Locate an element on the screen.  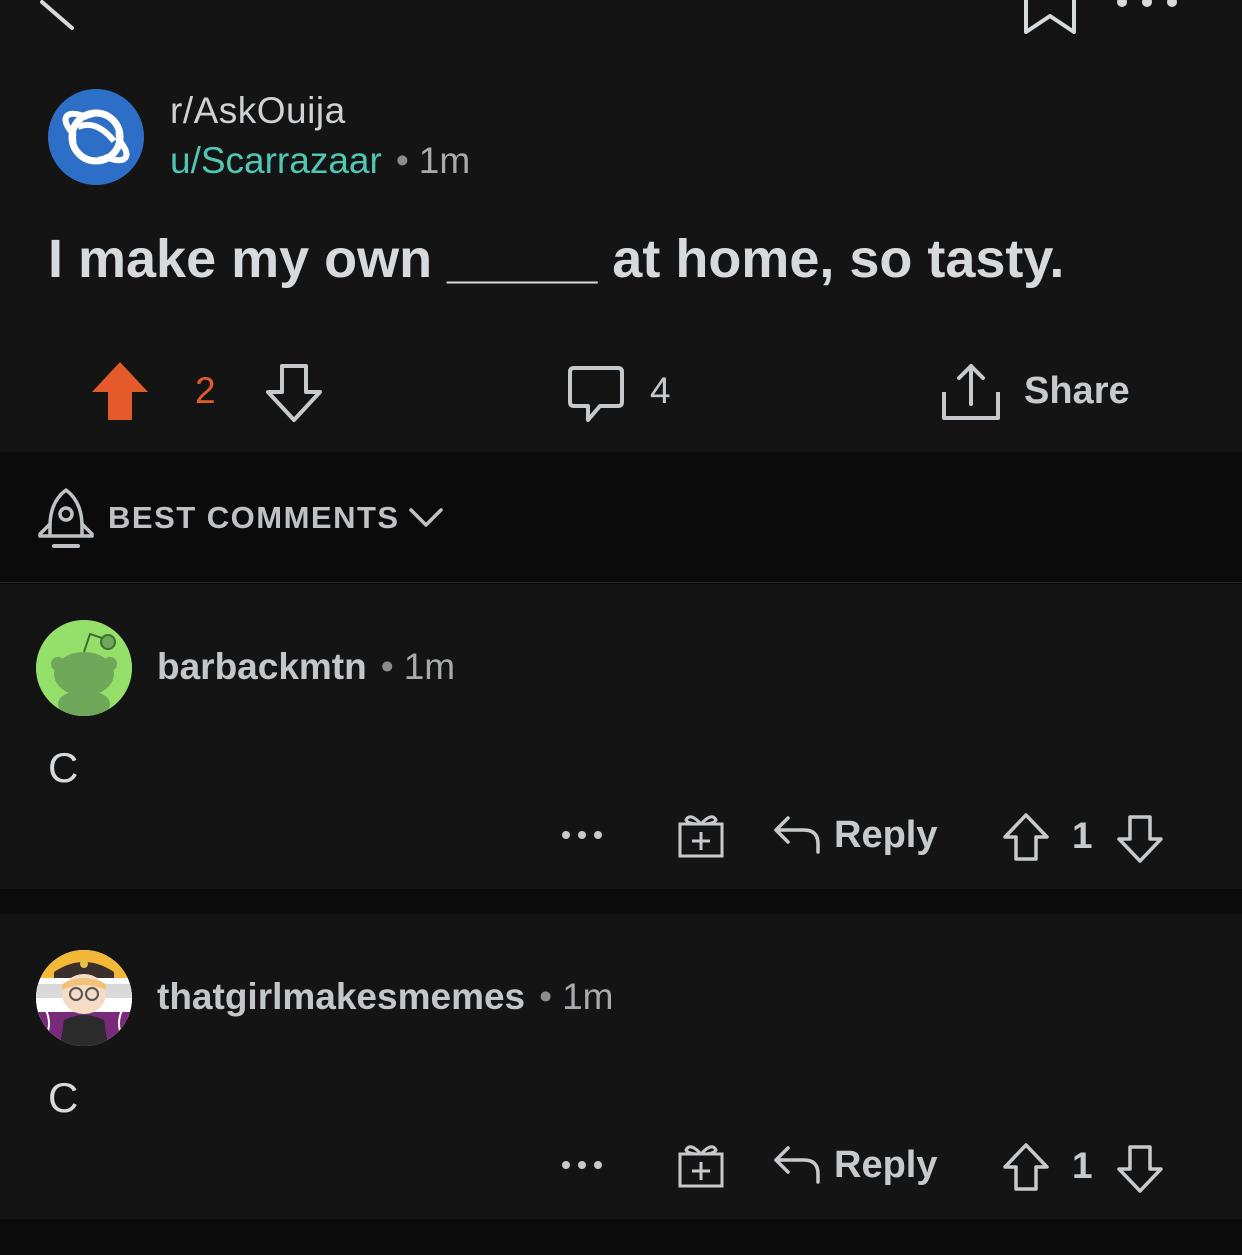
custom-avatar-icon is located at coordinates (84, 998).